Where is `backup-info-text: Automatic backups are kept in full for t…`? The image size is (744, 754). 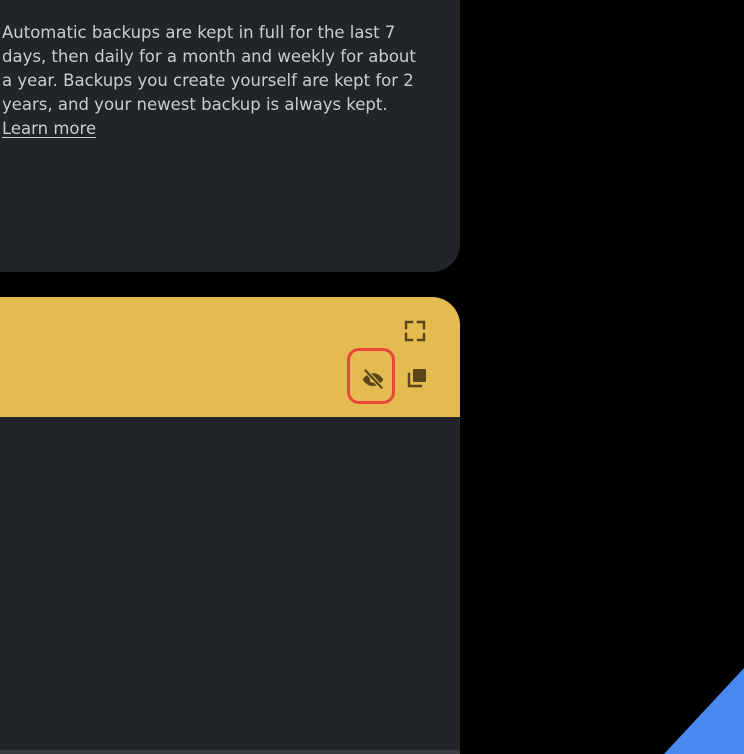
backup-info-text: Automatic backups are kept in full for t… is located at coordinates (212, 81).